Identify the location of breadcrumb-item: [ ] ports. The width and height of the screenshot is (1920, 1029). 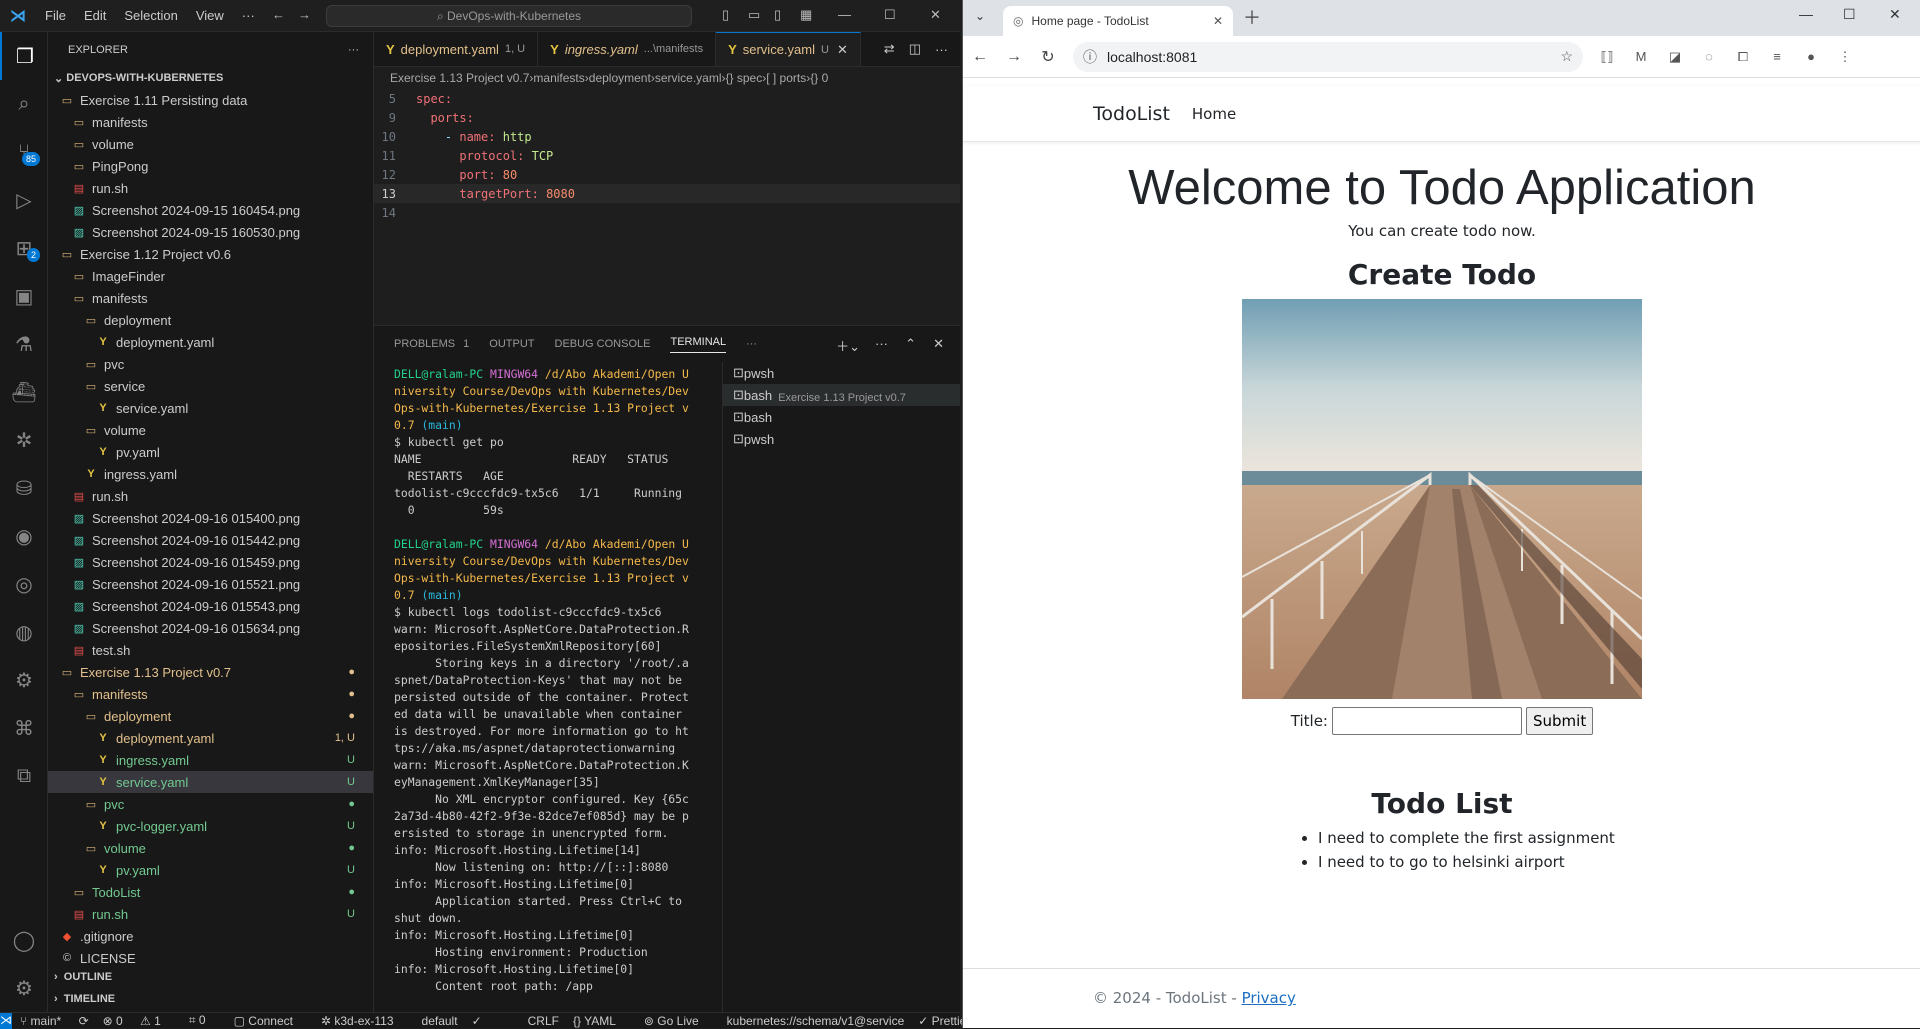
(786, 78).